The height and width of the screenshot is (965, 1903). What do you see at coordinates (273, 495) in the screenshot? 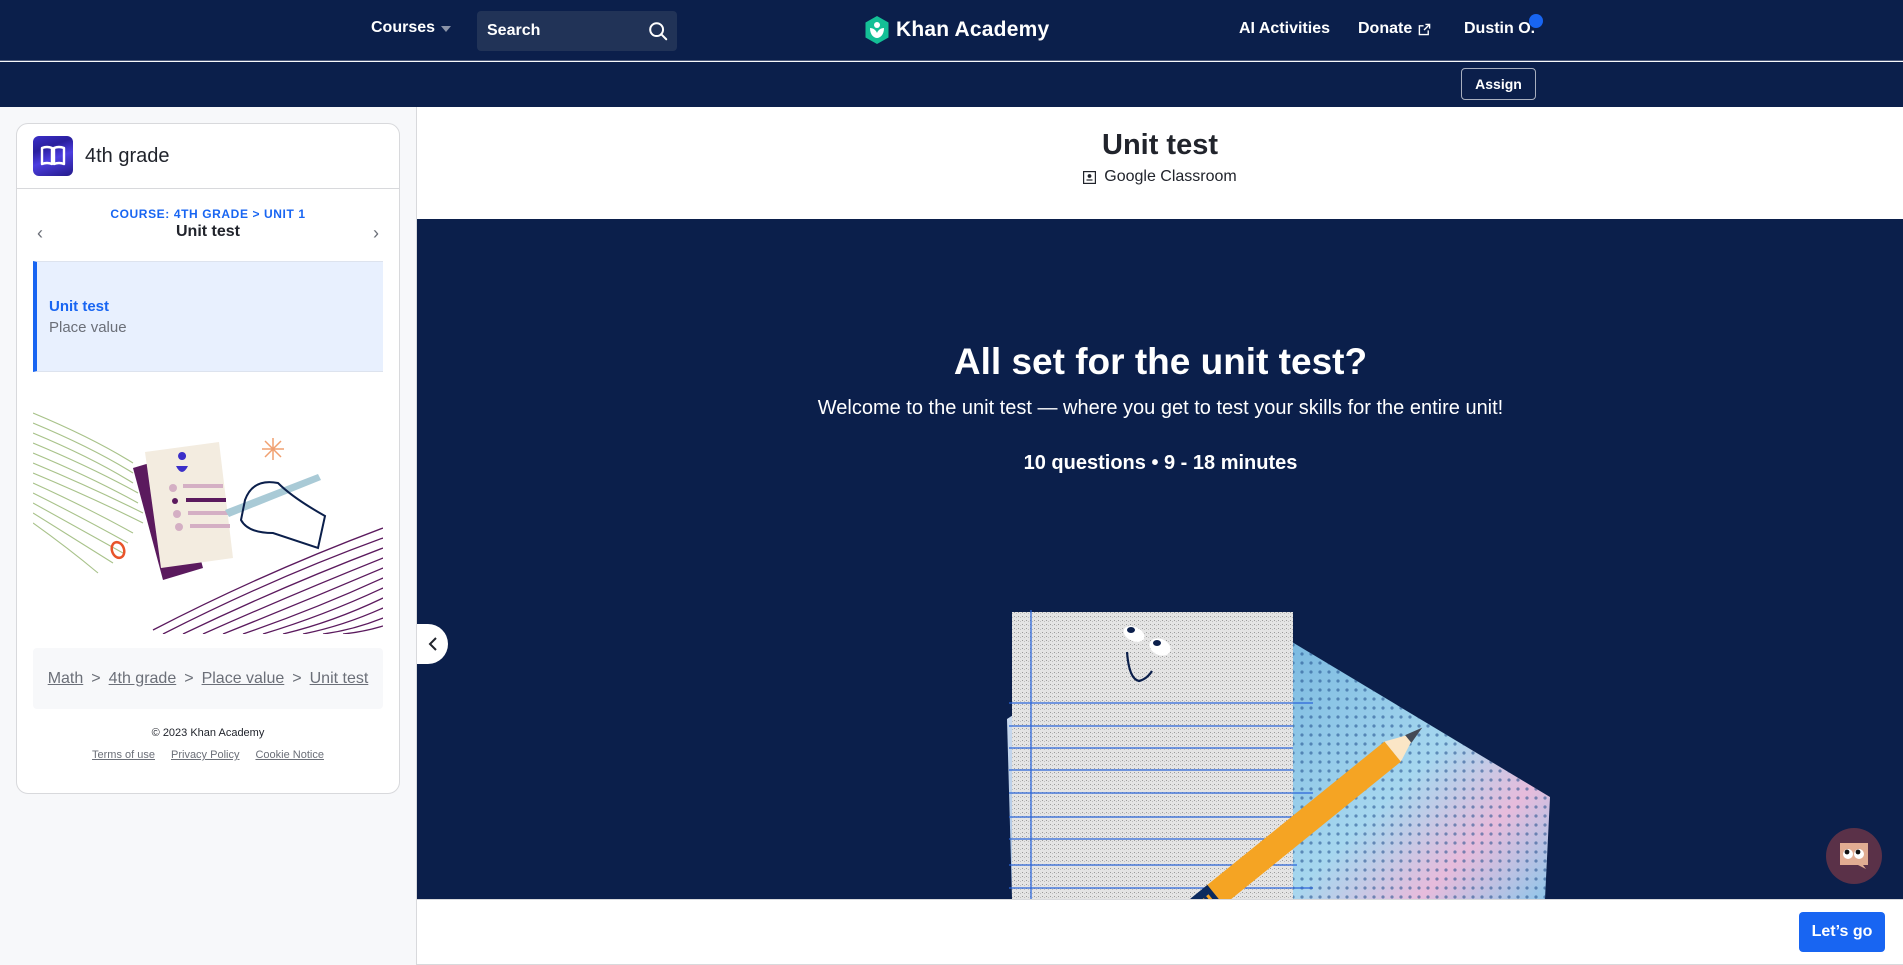
I see `pen-illustration` at bounding box center [273, 495].